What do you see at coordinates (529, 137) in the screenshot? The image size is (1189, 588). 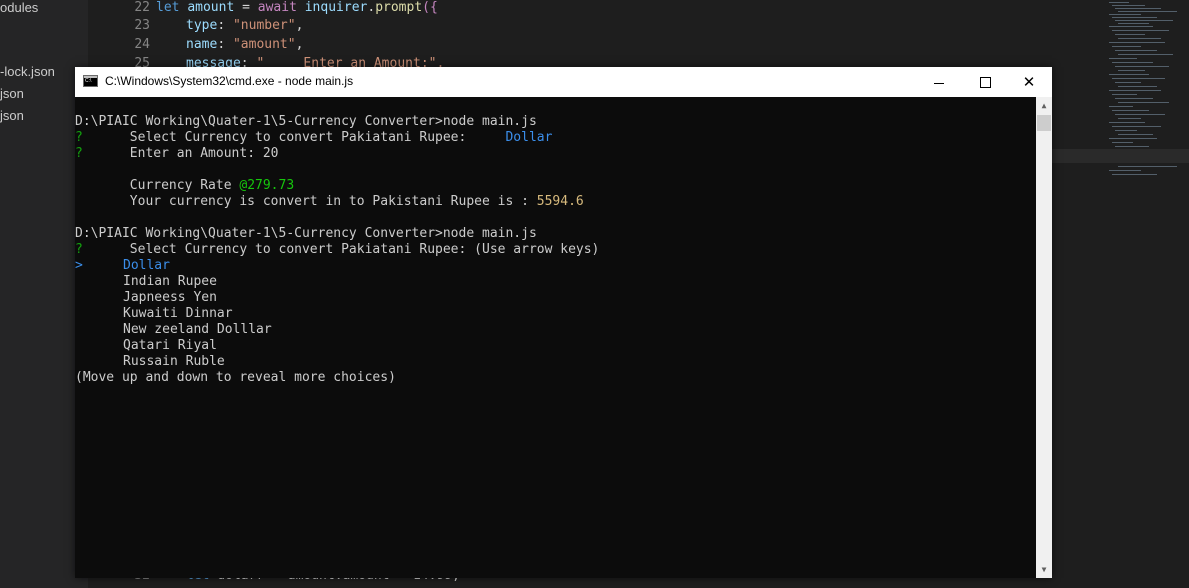 I see `answer-text: Dollar` at bounding box center [529, 137].